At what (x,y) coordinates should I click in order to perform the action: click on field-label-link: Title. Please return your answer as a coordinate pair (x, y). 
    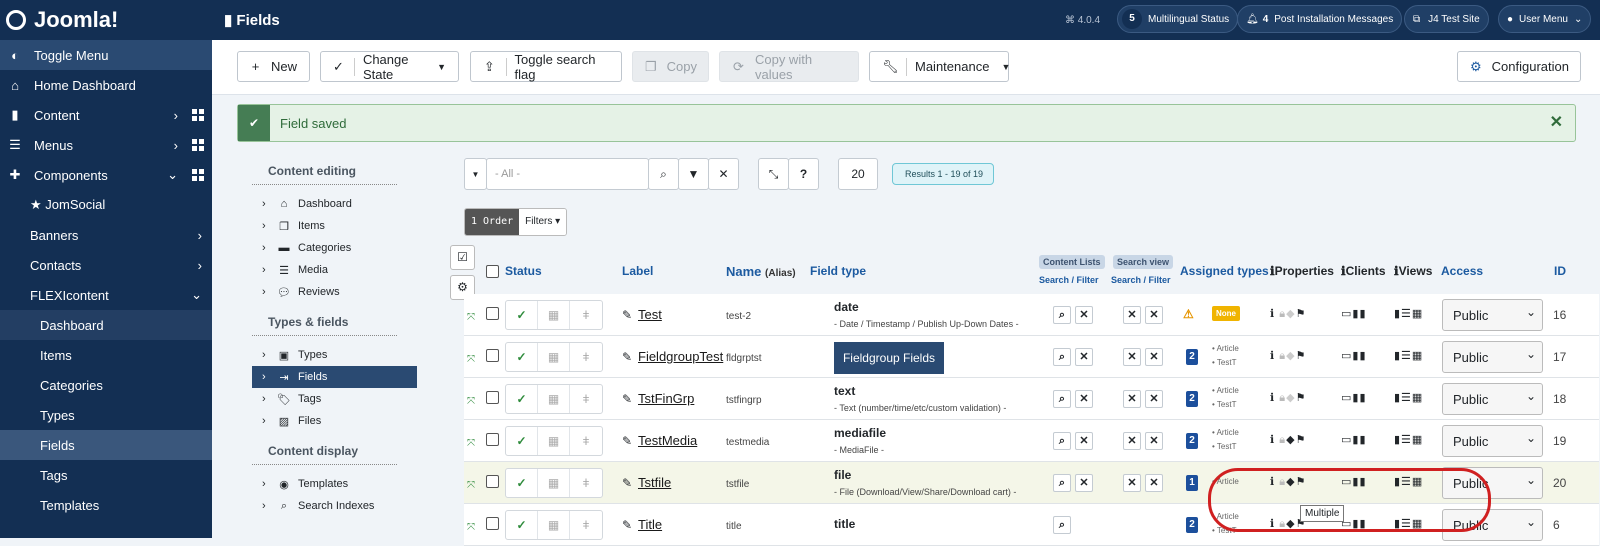
    Looking at the image, I should click on (650, 524).